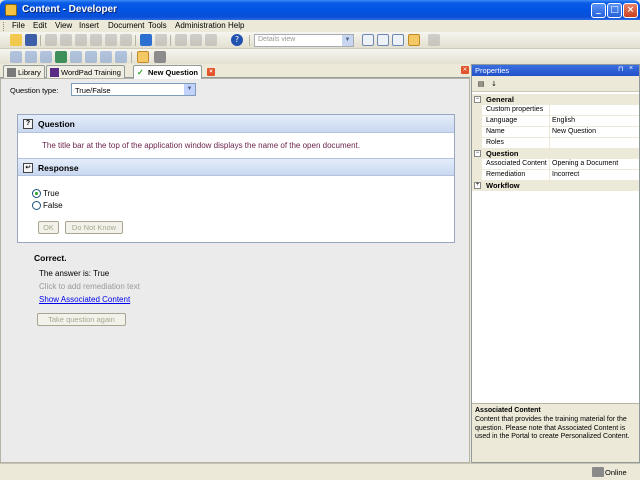 Image resolution: width=640 pixels, height=480 pixels. Describe the element at coordinates (616, 472) in the screenshot. I see `online-status: Online` at that location.